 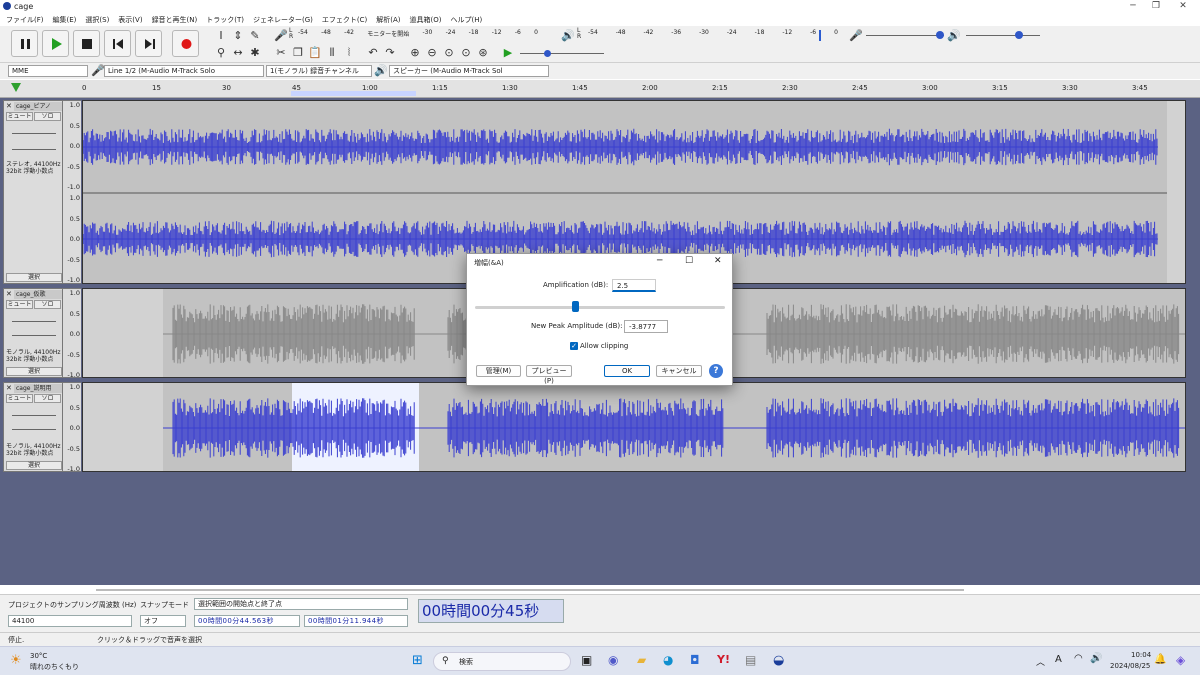 I want to click on weather-icon: ☀, so click(x=16, y=660).